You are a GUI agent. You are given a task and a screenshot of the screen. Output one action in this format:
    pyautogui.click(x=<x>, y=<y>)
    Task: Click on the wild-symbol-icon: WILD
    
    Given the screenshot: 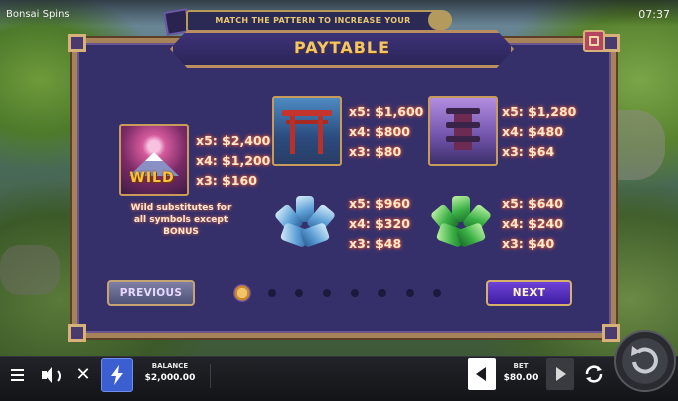 What is the action you would take?
    pyautogui.click(x=154, y=160)
    